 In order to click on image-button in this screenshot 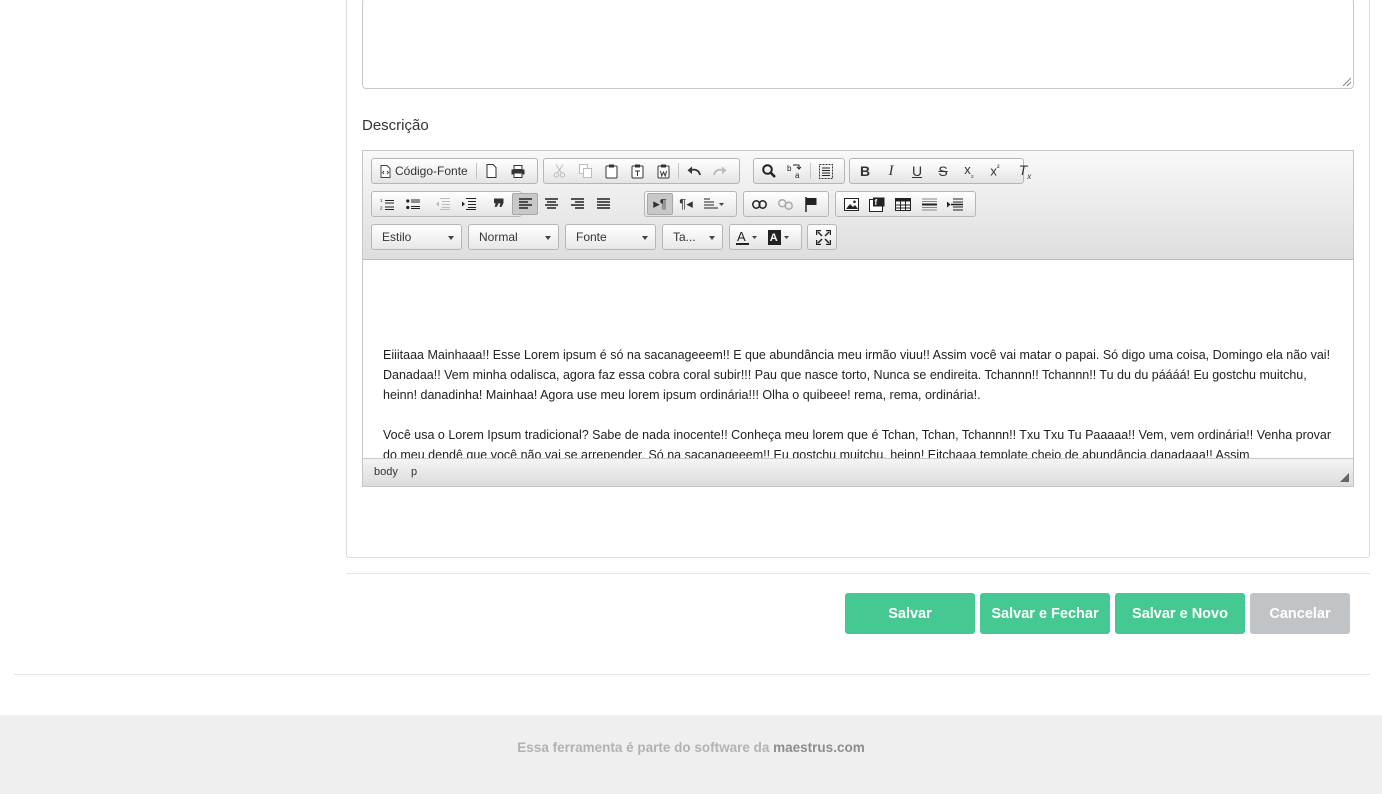, I will do `click(851, 204)`.